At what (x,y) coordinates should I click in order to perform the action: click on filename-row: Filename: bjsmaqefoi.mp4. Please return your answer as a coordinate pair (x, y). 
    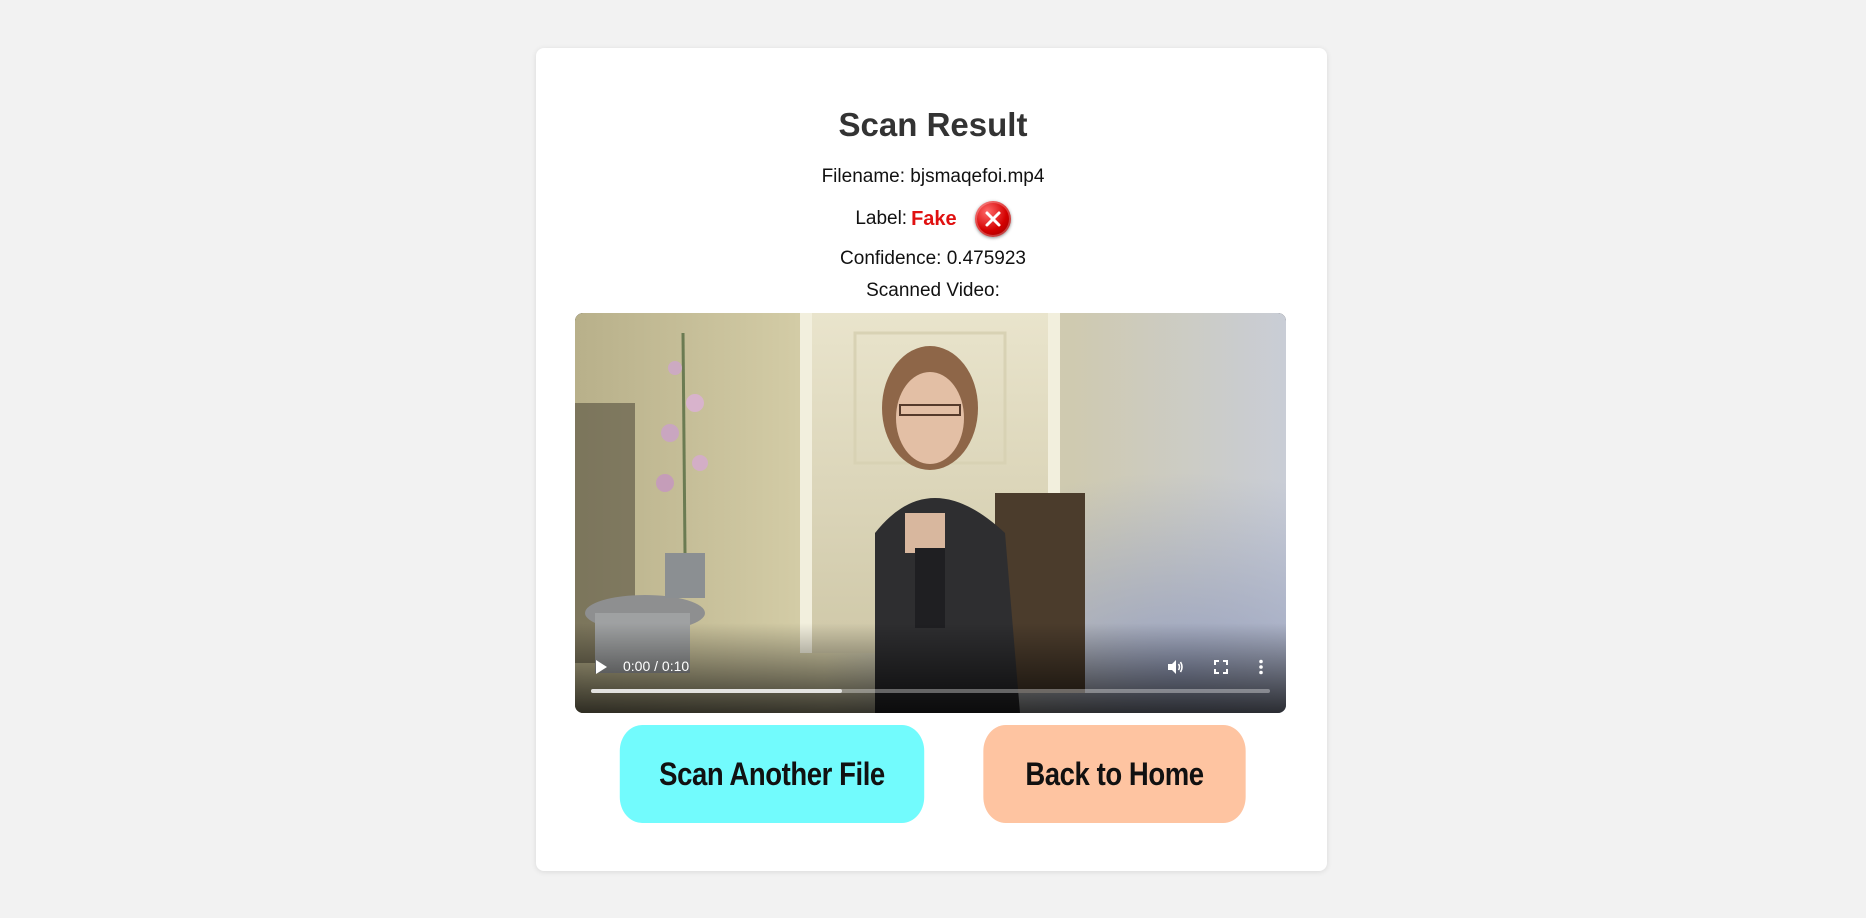
    Looking at the image, I should click on (933, 177).